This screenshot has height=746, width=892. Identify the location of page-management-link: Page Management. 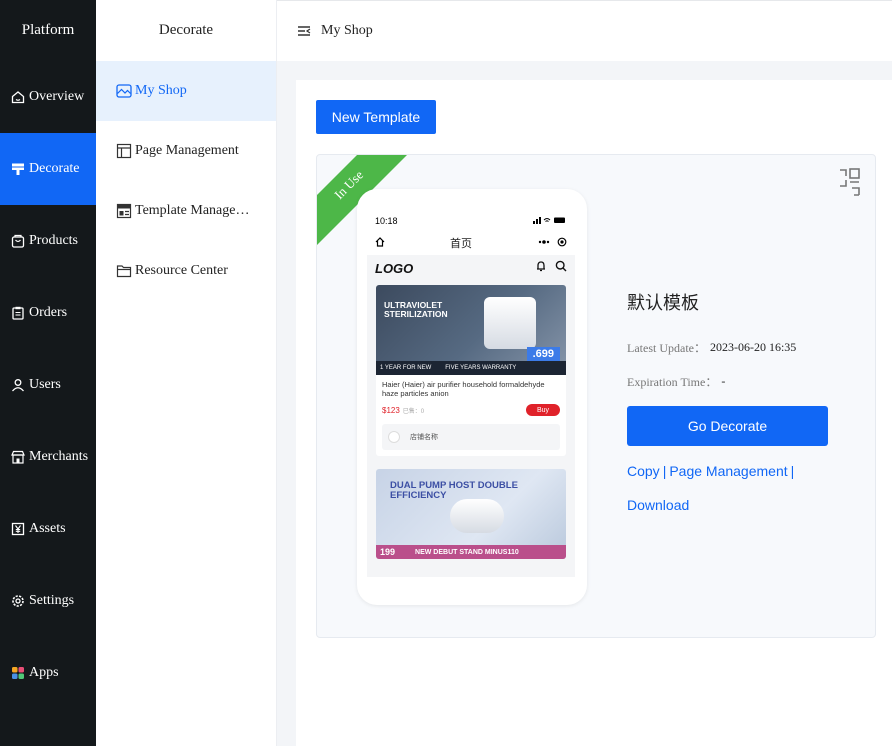
(728, 471).